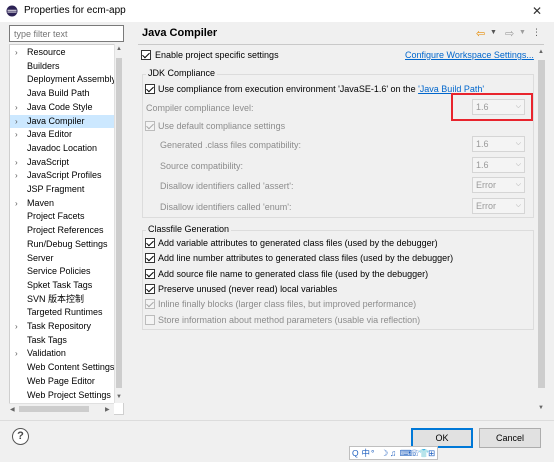 This screenshot has height=462, width=554. I want to click on arrow-left-icon: ⇦, so click(480, 33).